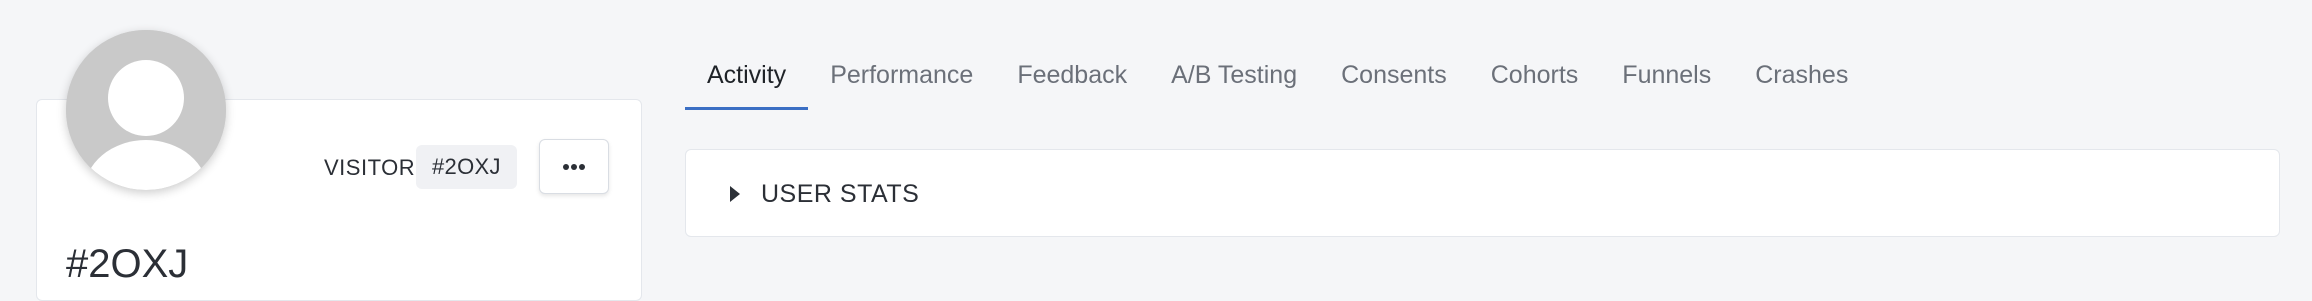 The image size is (2312, 301). Describe the element at coordinates (735, 194) in the screenshot. I see `caret-right-icon` at that location.